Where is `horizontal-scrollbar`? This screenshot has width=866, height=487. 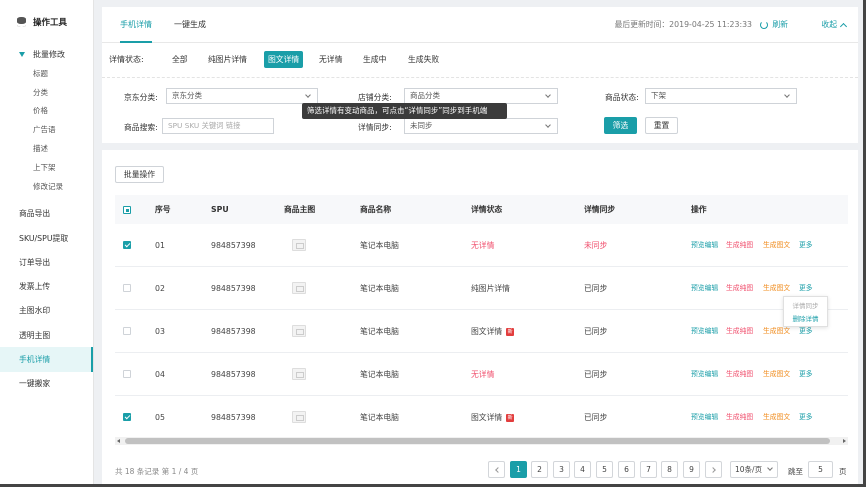 horizontal-scrollbar is located at coordinates (481, 441).